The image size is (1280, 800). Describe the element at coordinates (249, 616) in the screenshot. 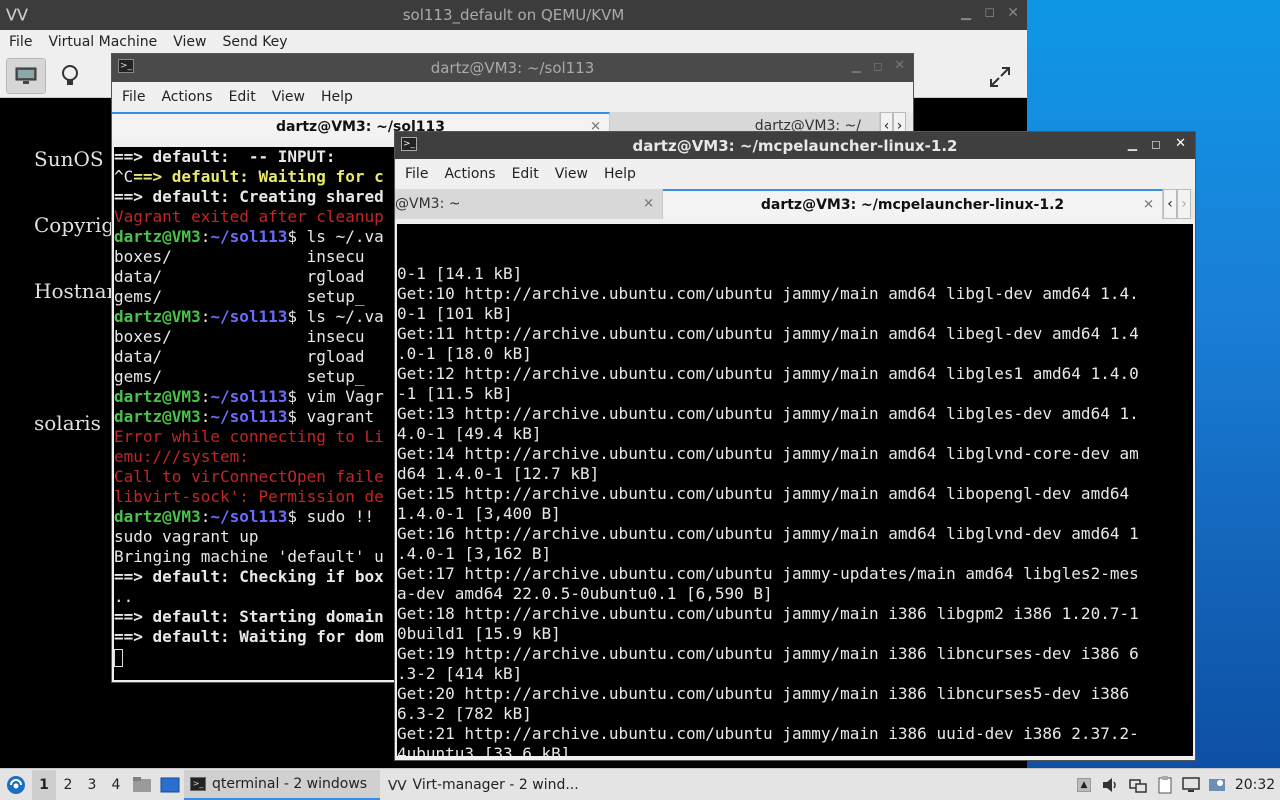

I see `terminal-text-segment: ==> default: Starting domain` at that location.